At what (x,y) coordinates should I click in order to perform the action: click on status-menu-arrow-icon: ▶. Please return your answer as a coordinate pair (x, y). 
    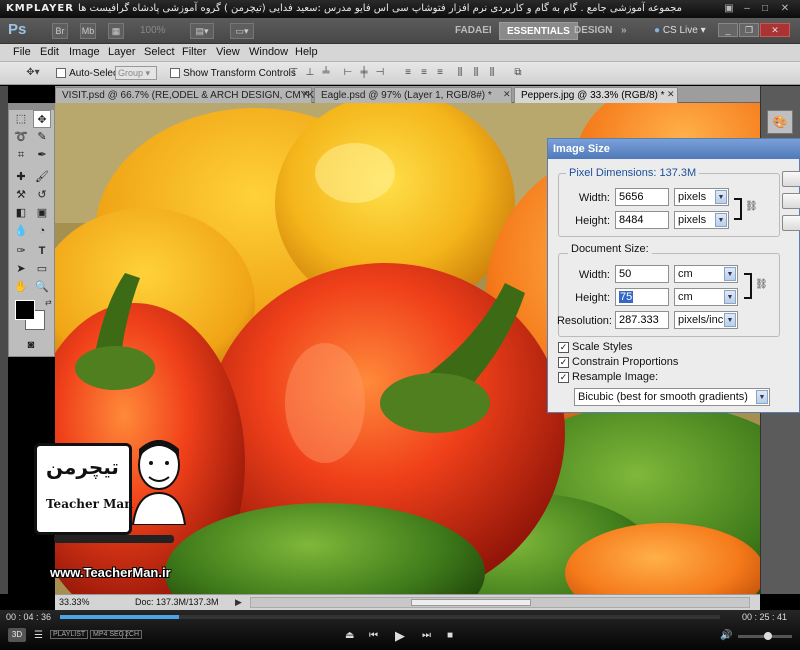
    Looking at the image, I should click on (238, 602).